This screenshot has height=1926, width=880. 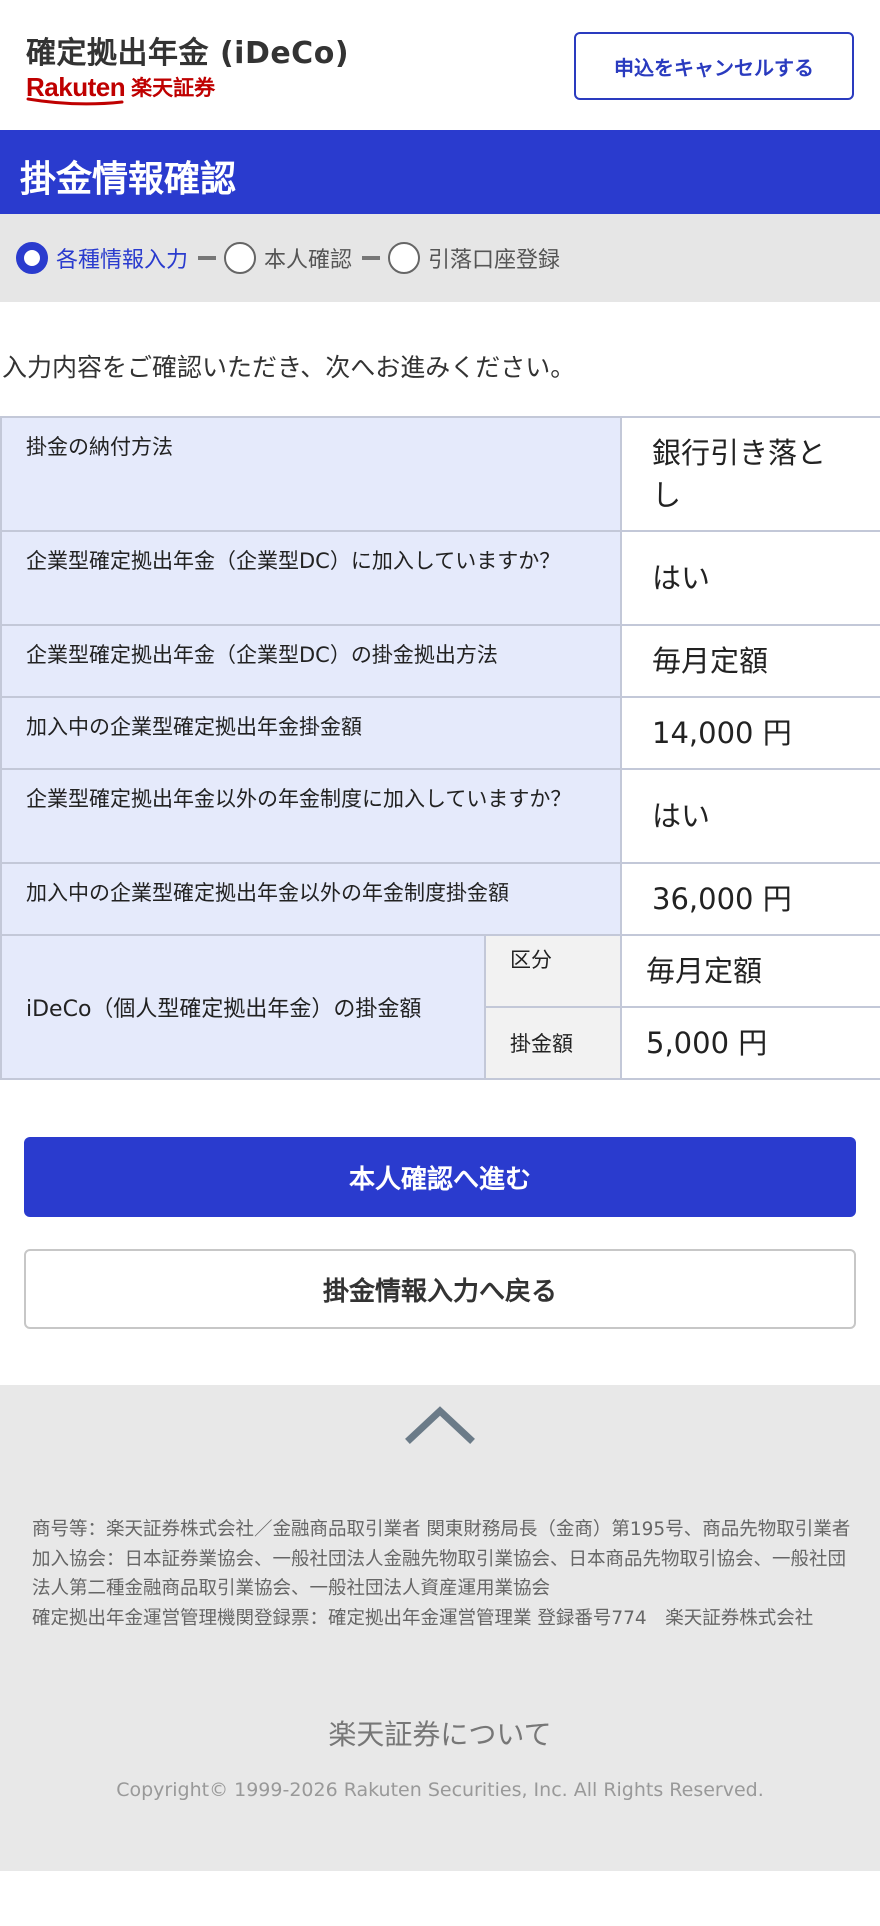 I want to click on progress-steps: 各種情報入力 本人確認 引落口座登録, so click(x=440, y=258).